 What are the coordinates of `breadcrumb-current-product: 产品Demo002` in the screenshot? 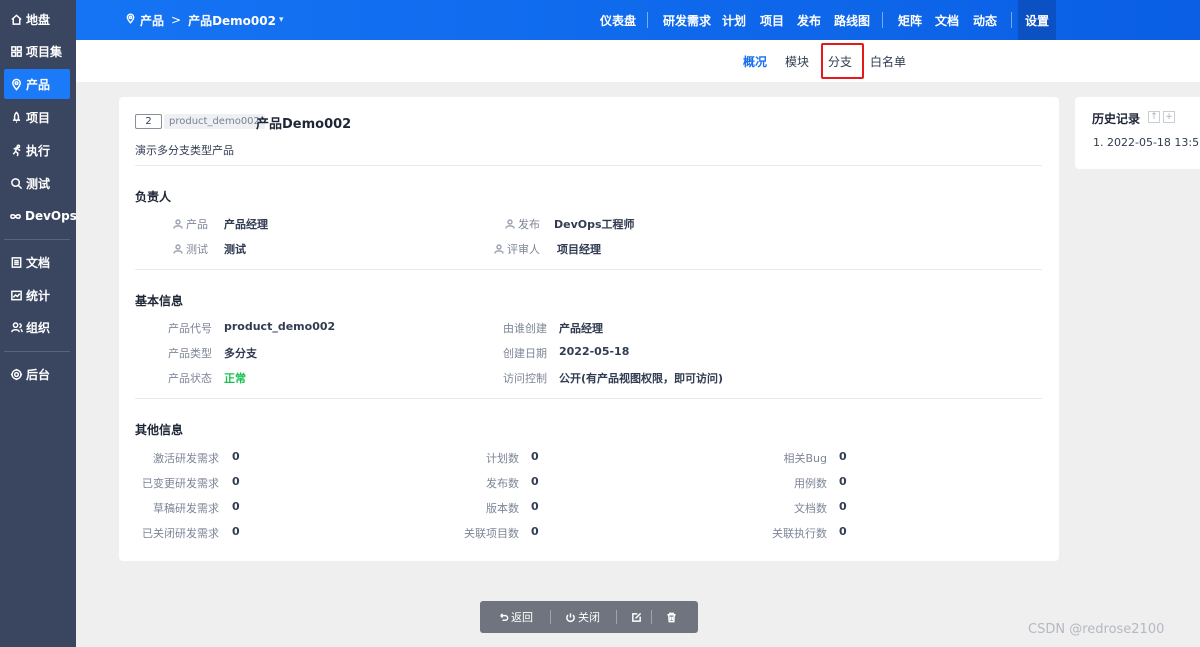 It's located at (232, 20).